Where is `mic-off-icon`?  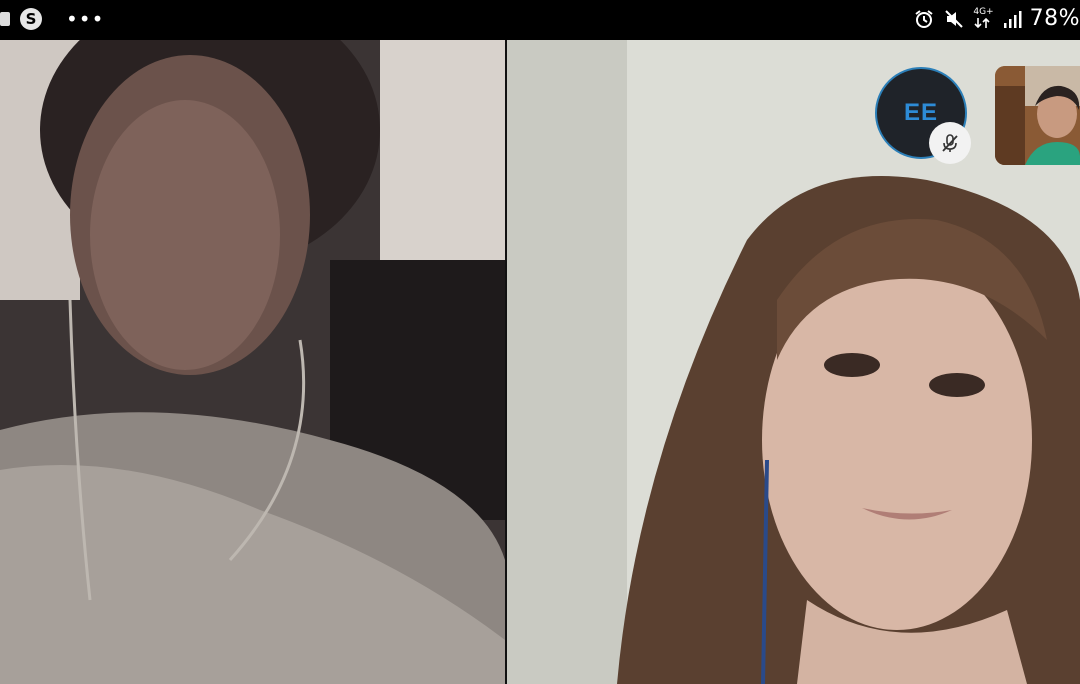 mic-off-icon is located at coordinates (950, 143).